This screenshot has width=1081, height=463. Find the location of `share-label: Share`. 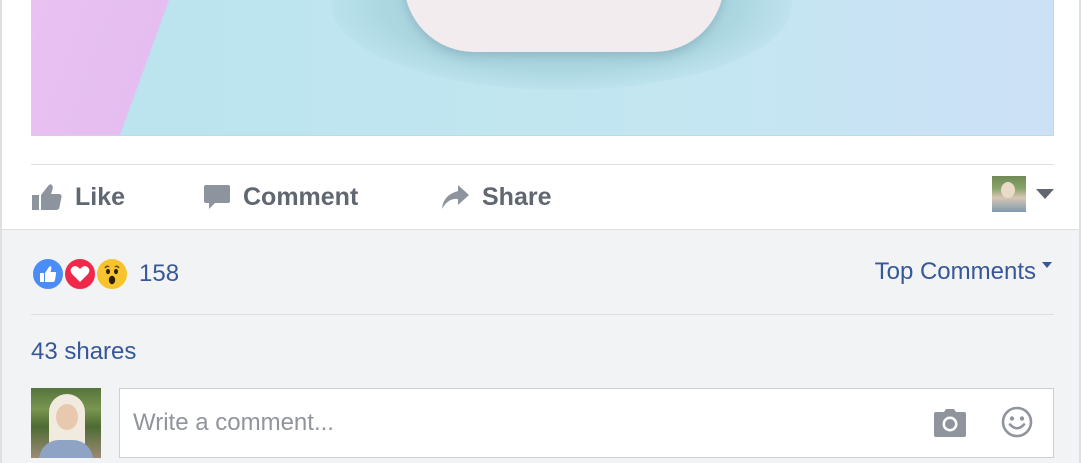

share-label: Share is located at coordinates (517, 196).